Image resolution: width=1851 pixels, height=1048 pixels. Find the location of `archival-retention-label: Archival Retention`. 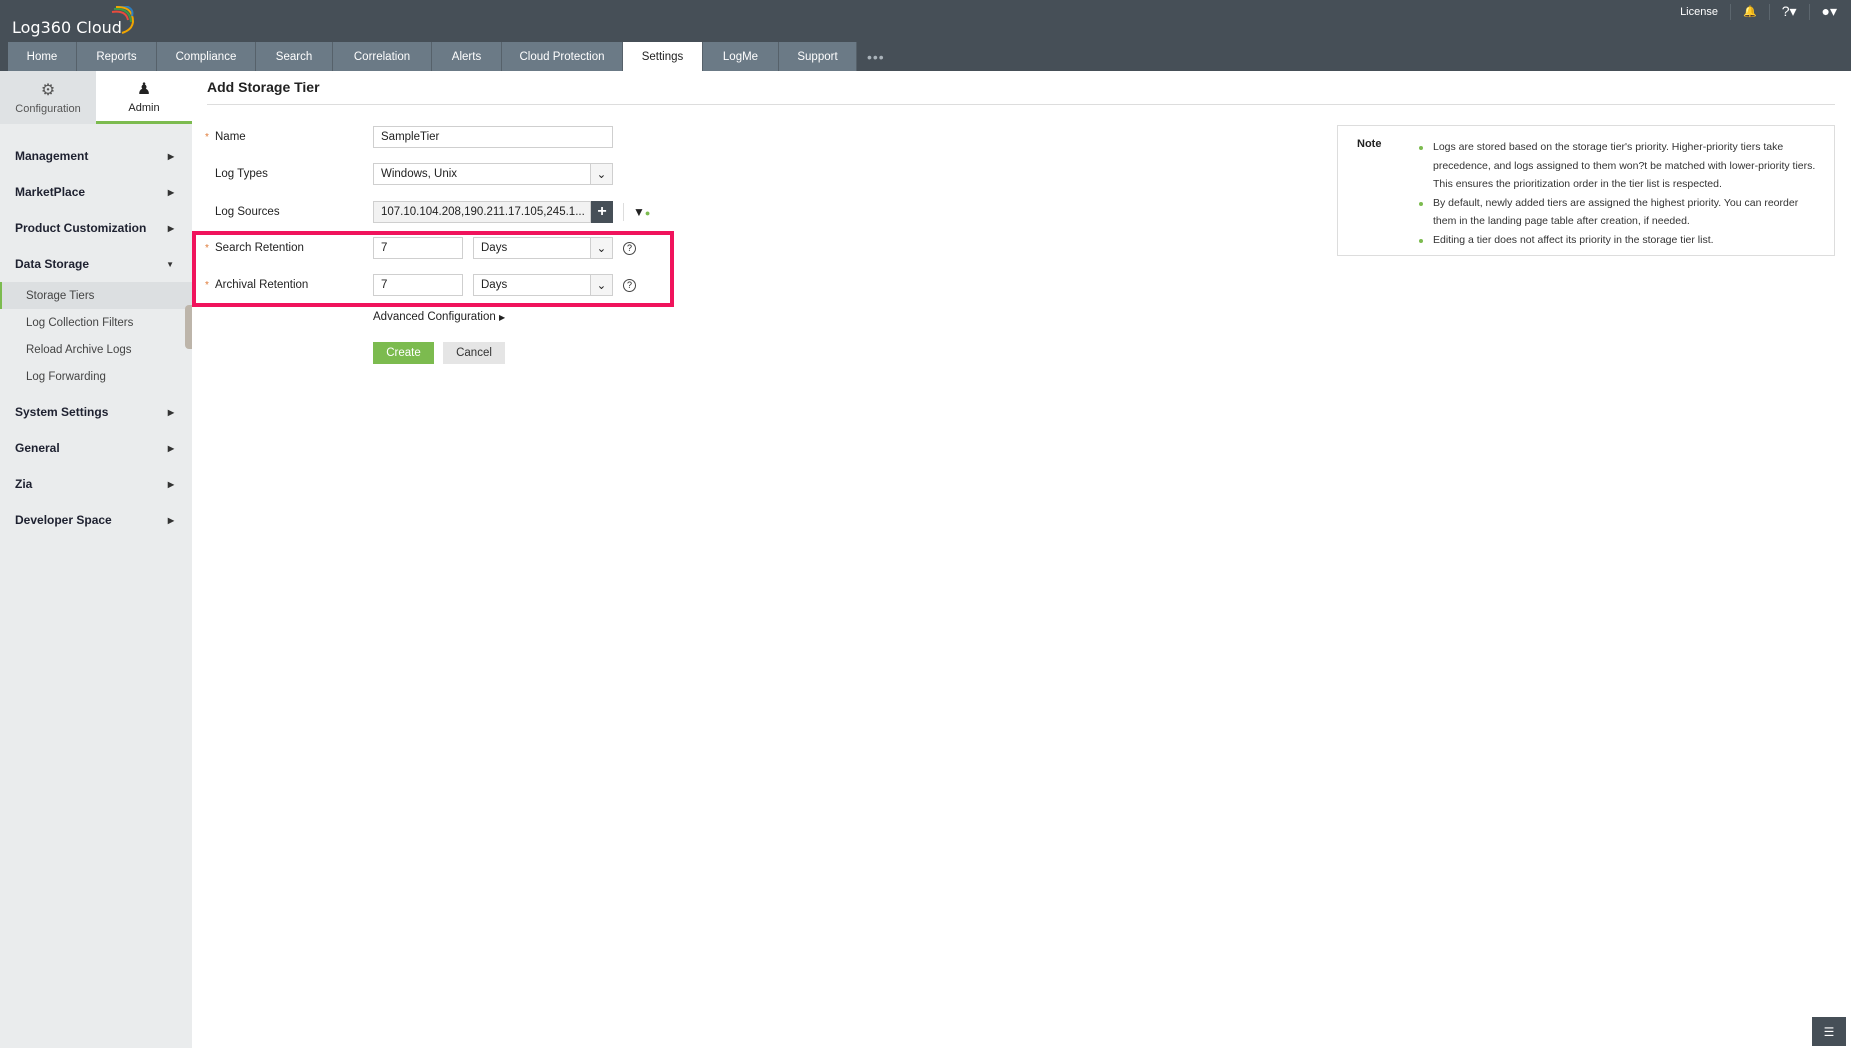

archival-retention-label: Archival Retention is located at coordinates (262, 285).